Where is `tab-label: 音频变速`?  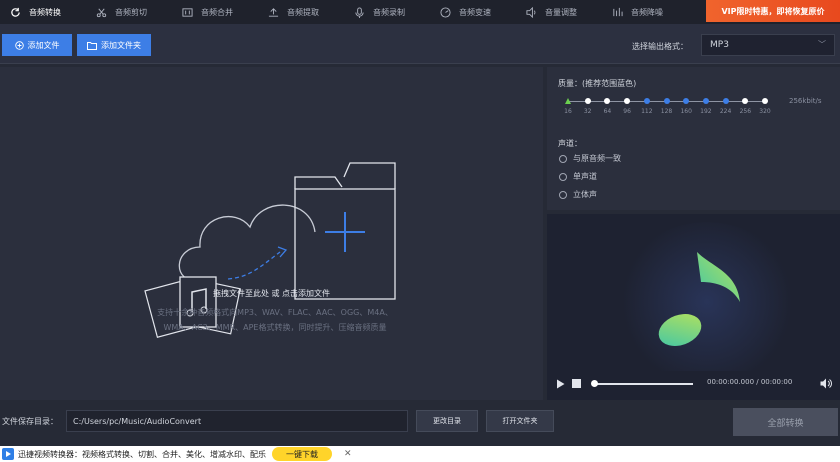
tab-label: 音频变速 is located at coordinates (475, 12).